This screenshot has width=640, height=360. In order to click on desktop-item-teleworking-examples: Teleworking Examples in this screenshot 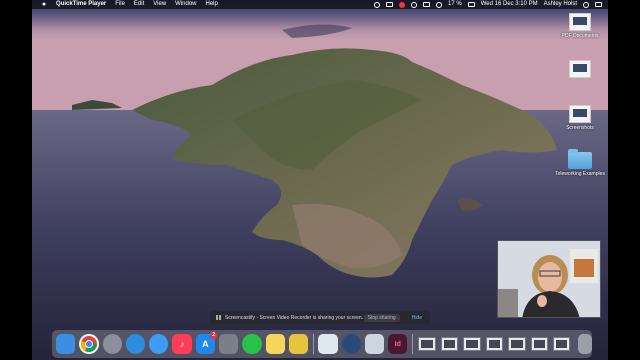, I will do `click(580, 163)`.